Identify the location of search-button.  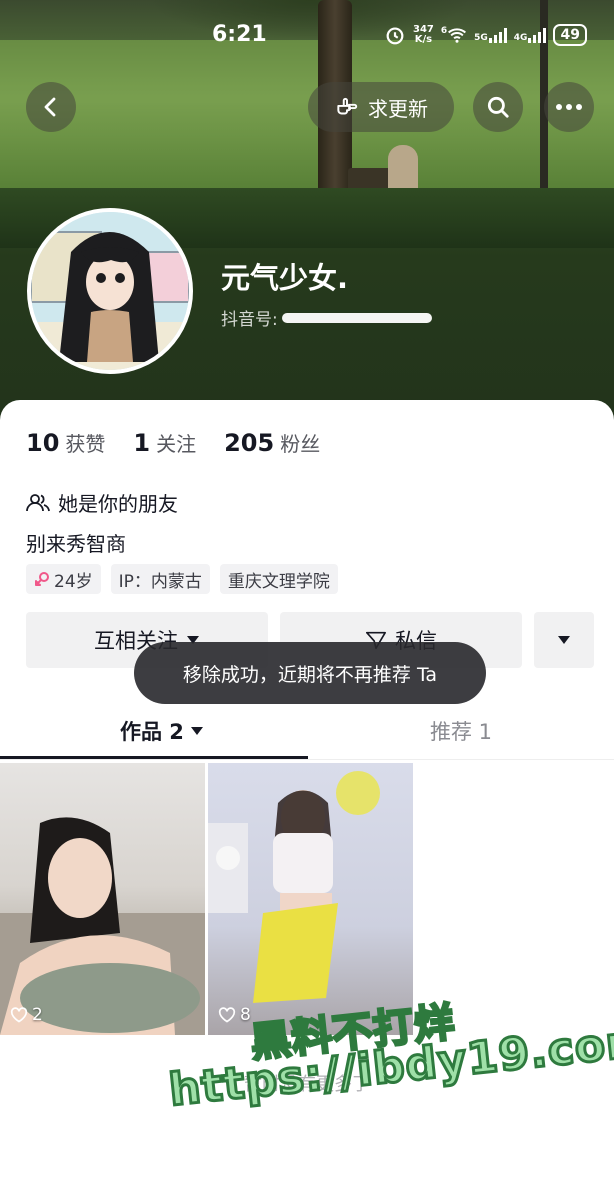
(498, 107).